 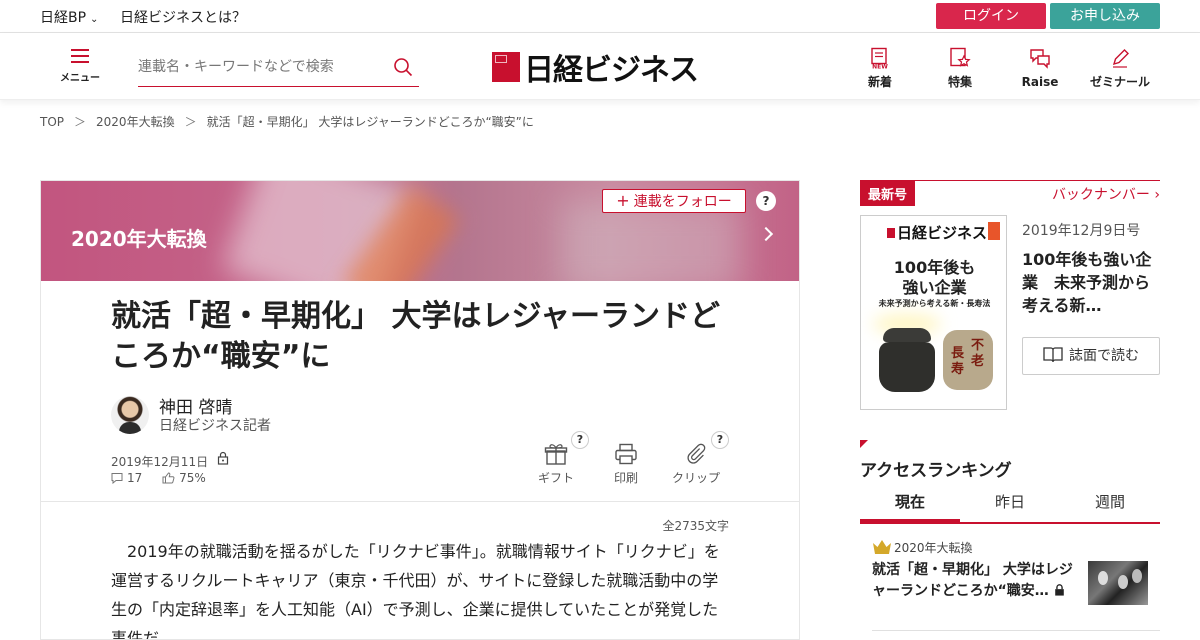 What do you see at coordinates (1104, 356) in the screenshot?
I see `read-button-label: 誌面で読む` at bounding box center [1104, 356].